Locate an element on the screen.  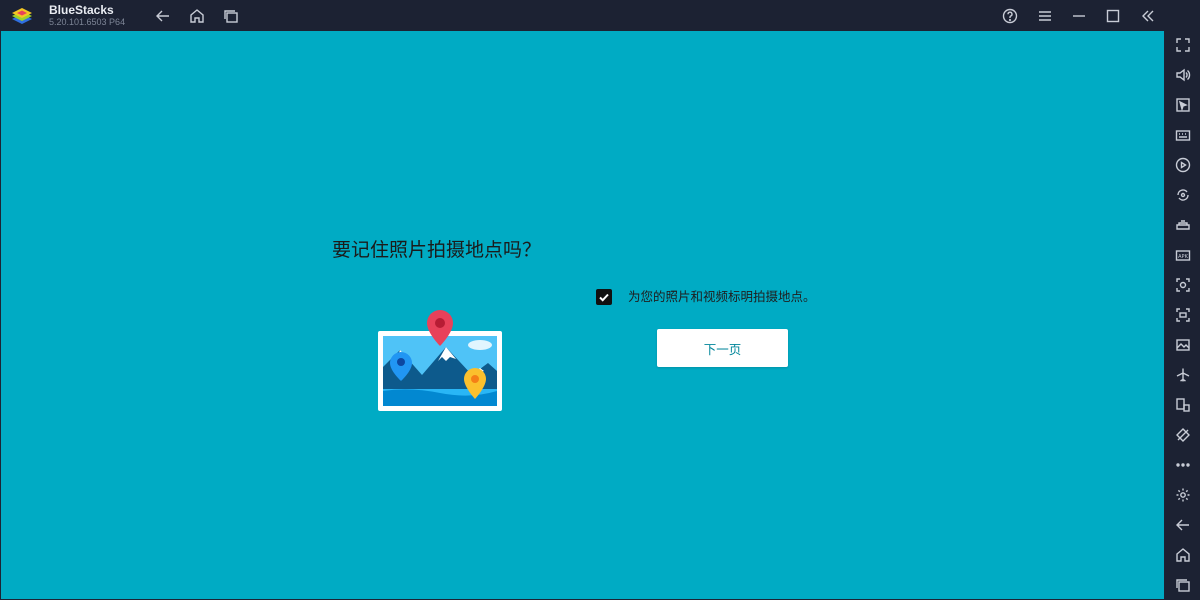
title-bar: BlueStacks 5.20.101.6503 P64 is located at coordinates (600, 15).